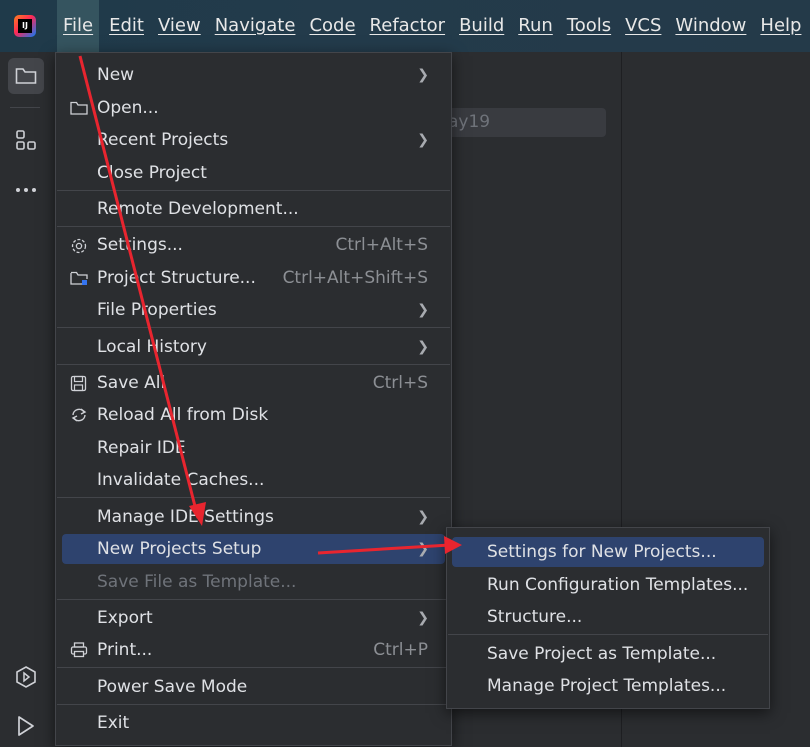 This screenshot has width=810, height=747. Describe the element at coordinates (26, 726) in the screenshot. I see `run-icon` at that location.